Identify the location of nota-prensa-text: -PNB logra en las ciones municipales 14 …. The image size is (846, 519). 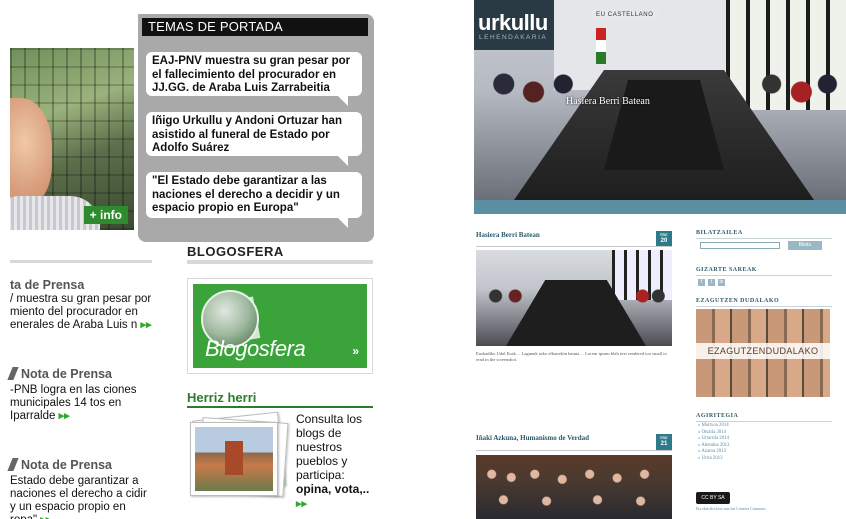
(82, 403).